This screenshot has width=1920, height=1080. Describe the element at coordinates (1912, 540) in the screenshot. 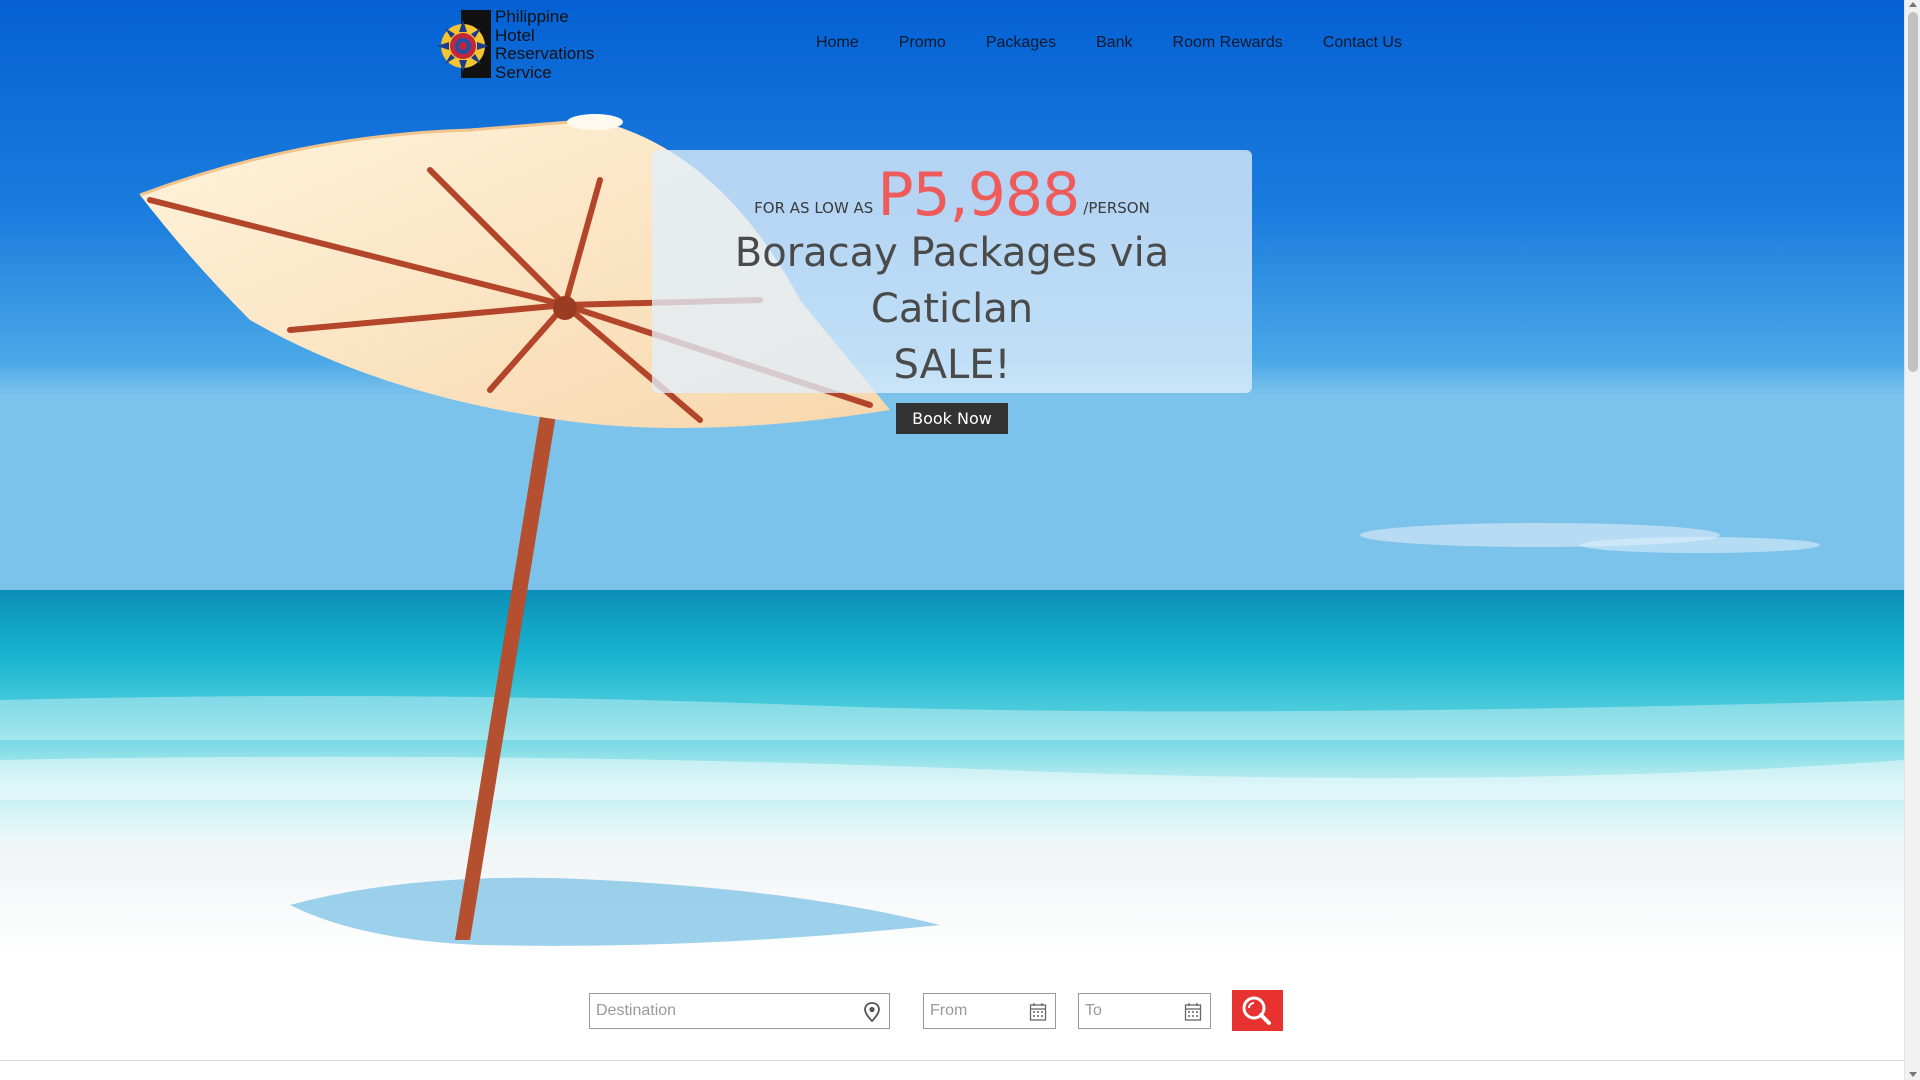

I see `page-scrollbar` at that location.